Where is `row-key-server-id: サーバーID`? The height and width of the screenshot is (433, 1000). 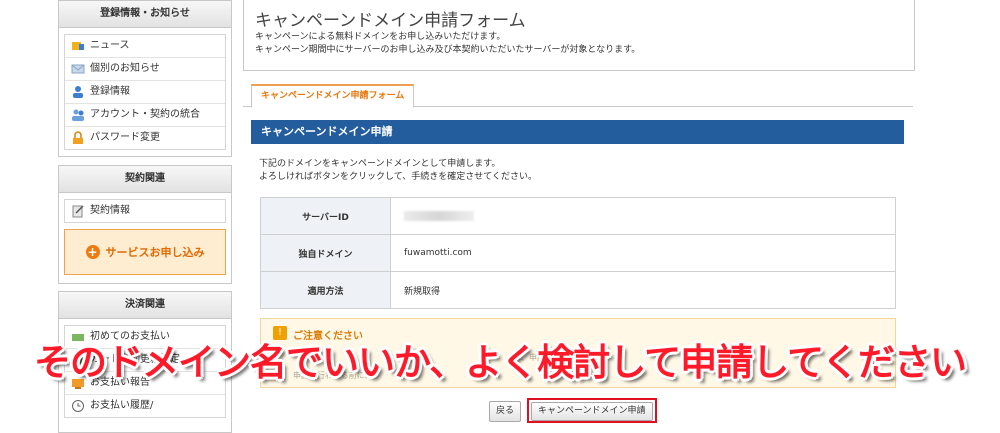
row-key-server-id: サーバーID is located at coordinates (325, 216).